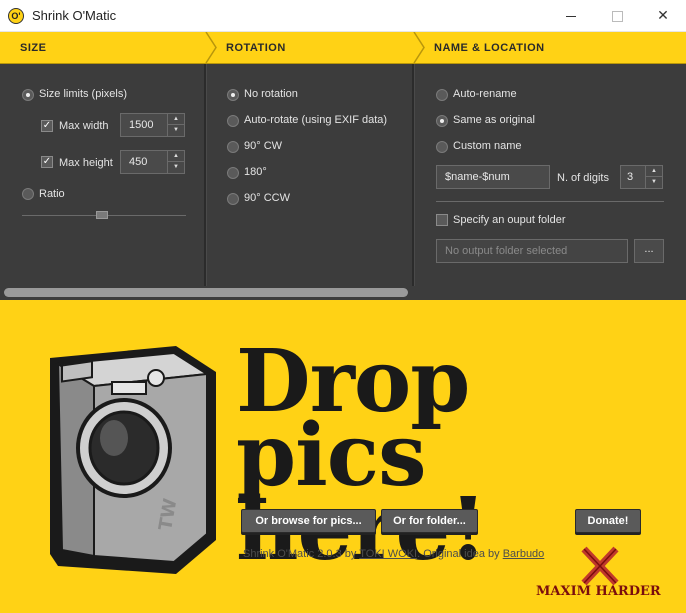  Describe the element at coordinates (52, 194) in the screenshot. I see `ratio-label: Ratio` at that location.